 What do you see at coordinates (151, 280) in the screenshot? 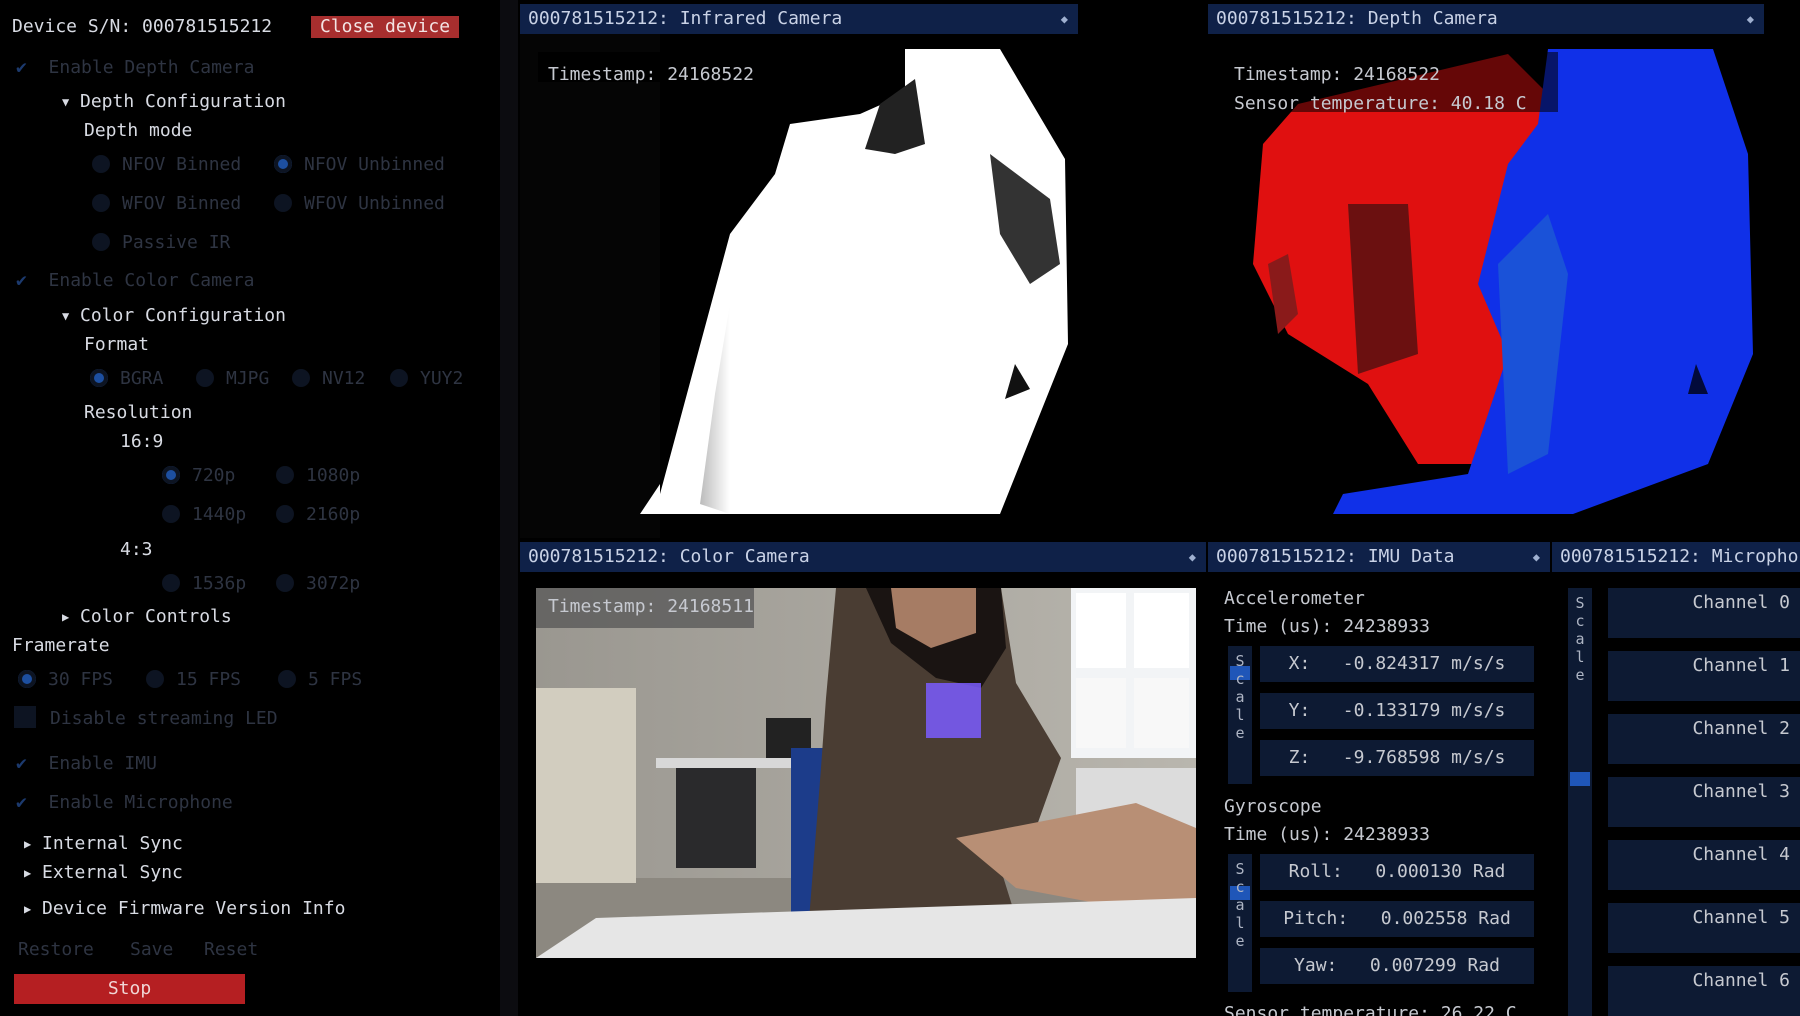
I see `enable-color-label: Enable Color Camera` at bounding box center [151, 280].